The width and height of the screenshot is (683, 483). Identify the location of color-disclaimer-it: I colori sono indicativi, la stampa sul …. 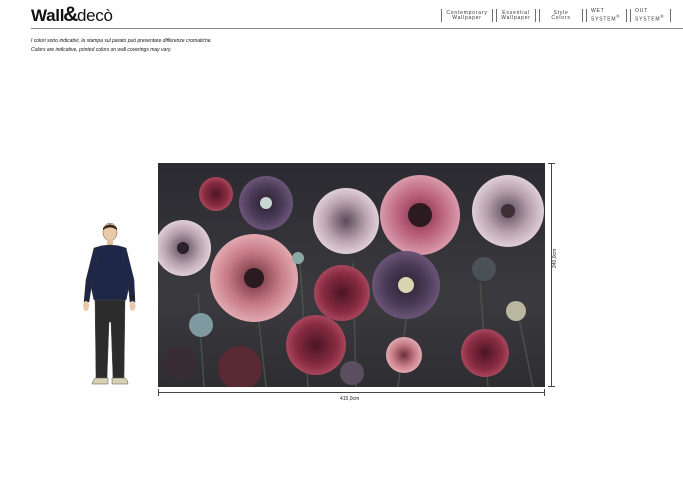
(121, 41).